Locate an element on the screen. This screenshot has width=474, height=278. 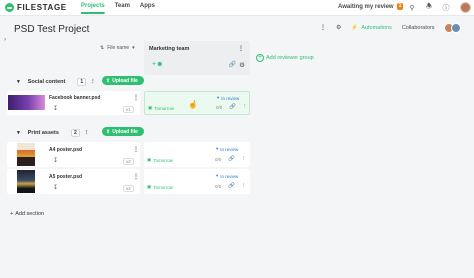
reviewer-group-name: Marketing team is located at coordinates (169, 49).